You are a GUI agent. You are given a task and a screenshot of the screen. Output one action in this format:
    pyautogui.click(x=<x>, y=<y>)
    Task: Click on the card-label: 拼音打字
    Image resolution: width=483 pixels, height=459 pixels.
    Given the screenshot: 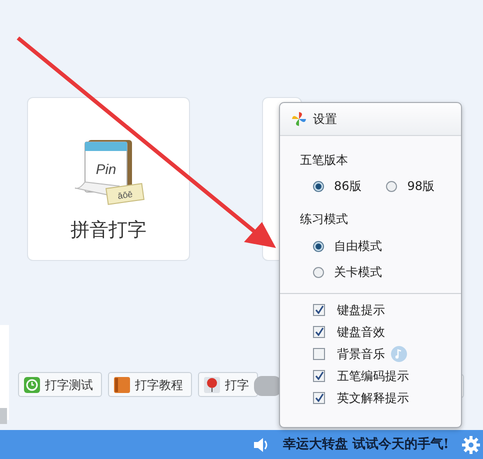 What is the action you would take?
    pyautogui.click(x=108, y=230)
    